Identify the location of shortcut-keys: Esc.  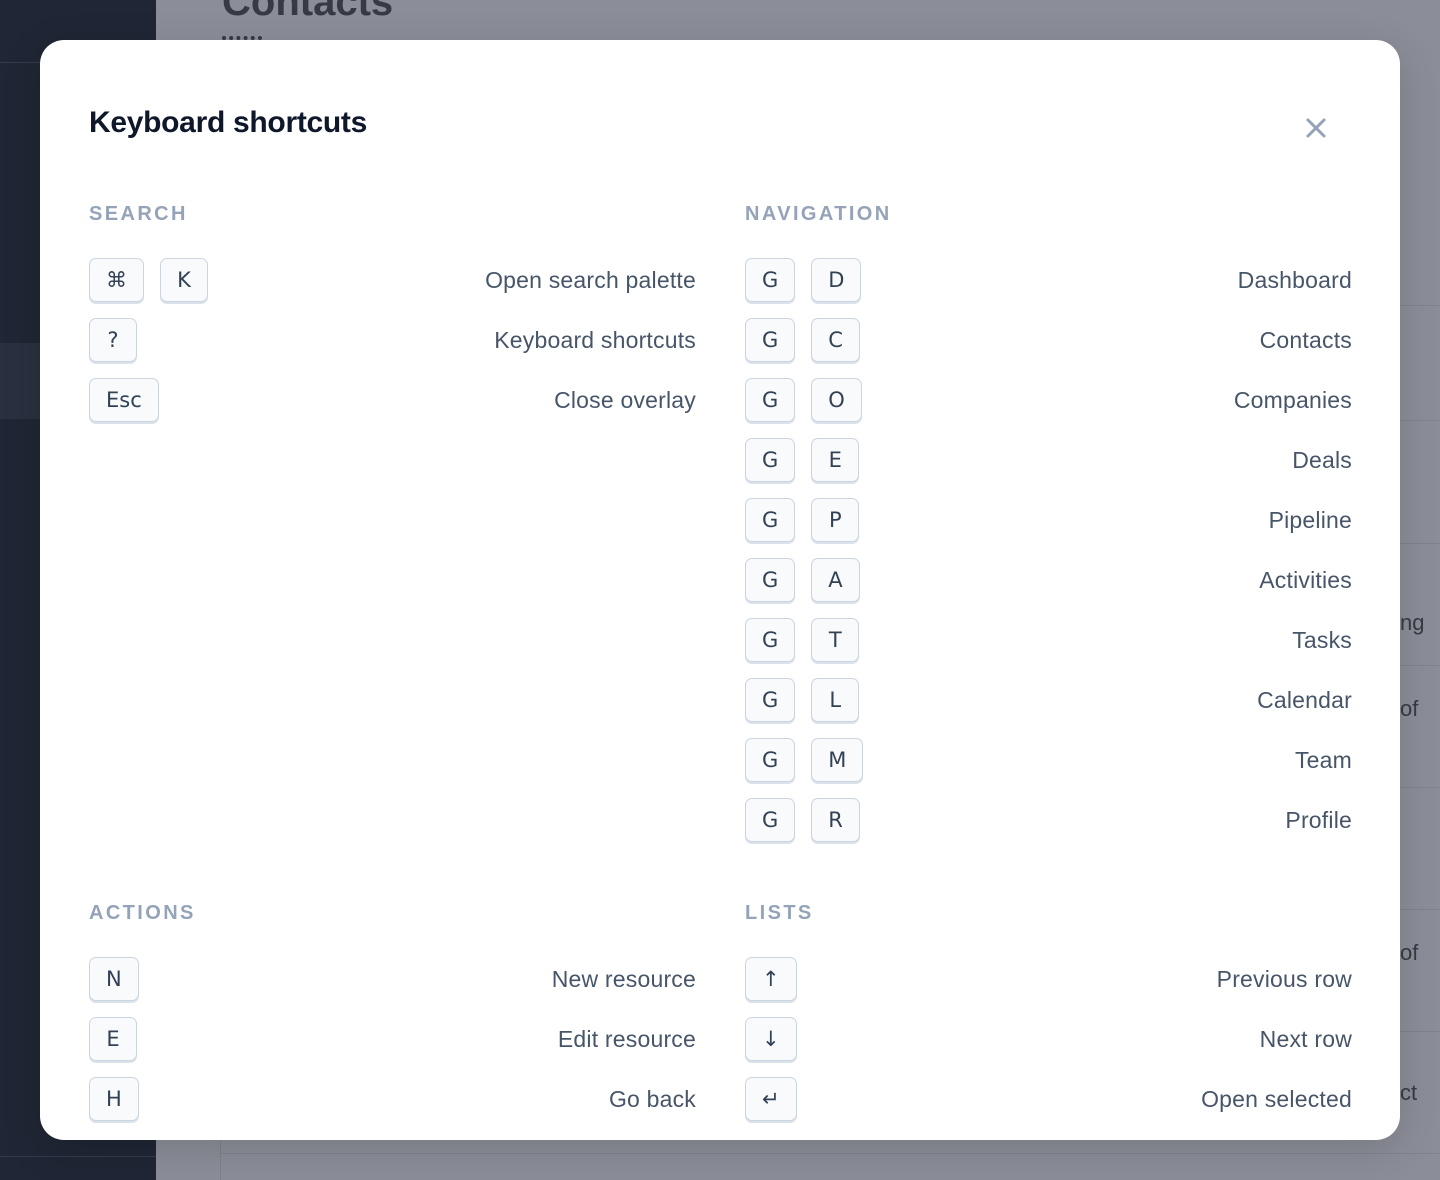
(124, 400).